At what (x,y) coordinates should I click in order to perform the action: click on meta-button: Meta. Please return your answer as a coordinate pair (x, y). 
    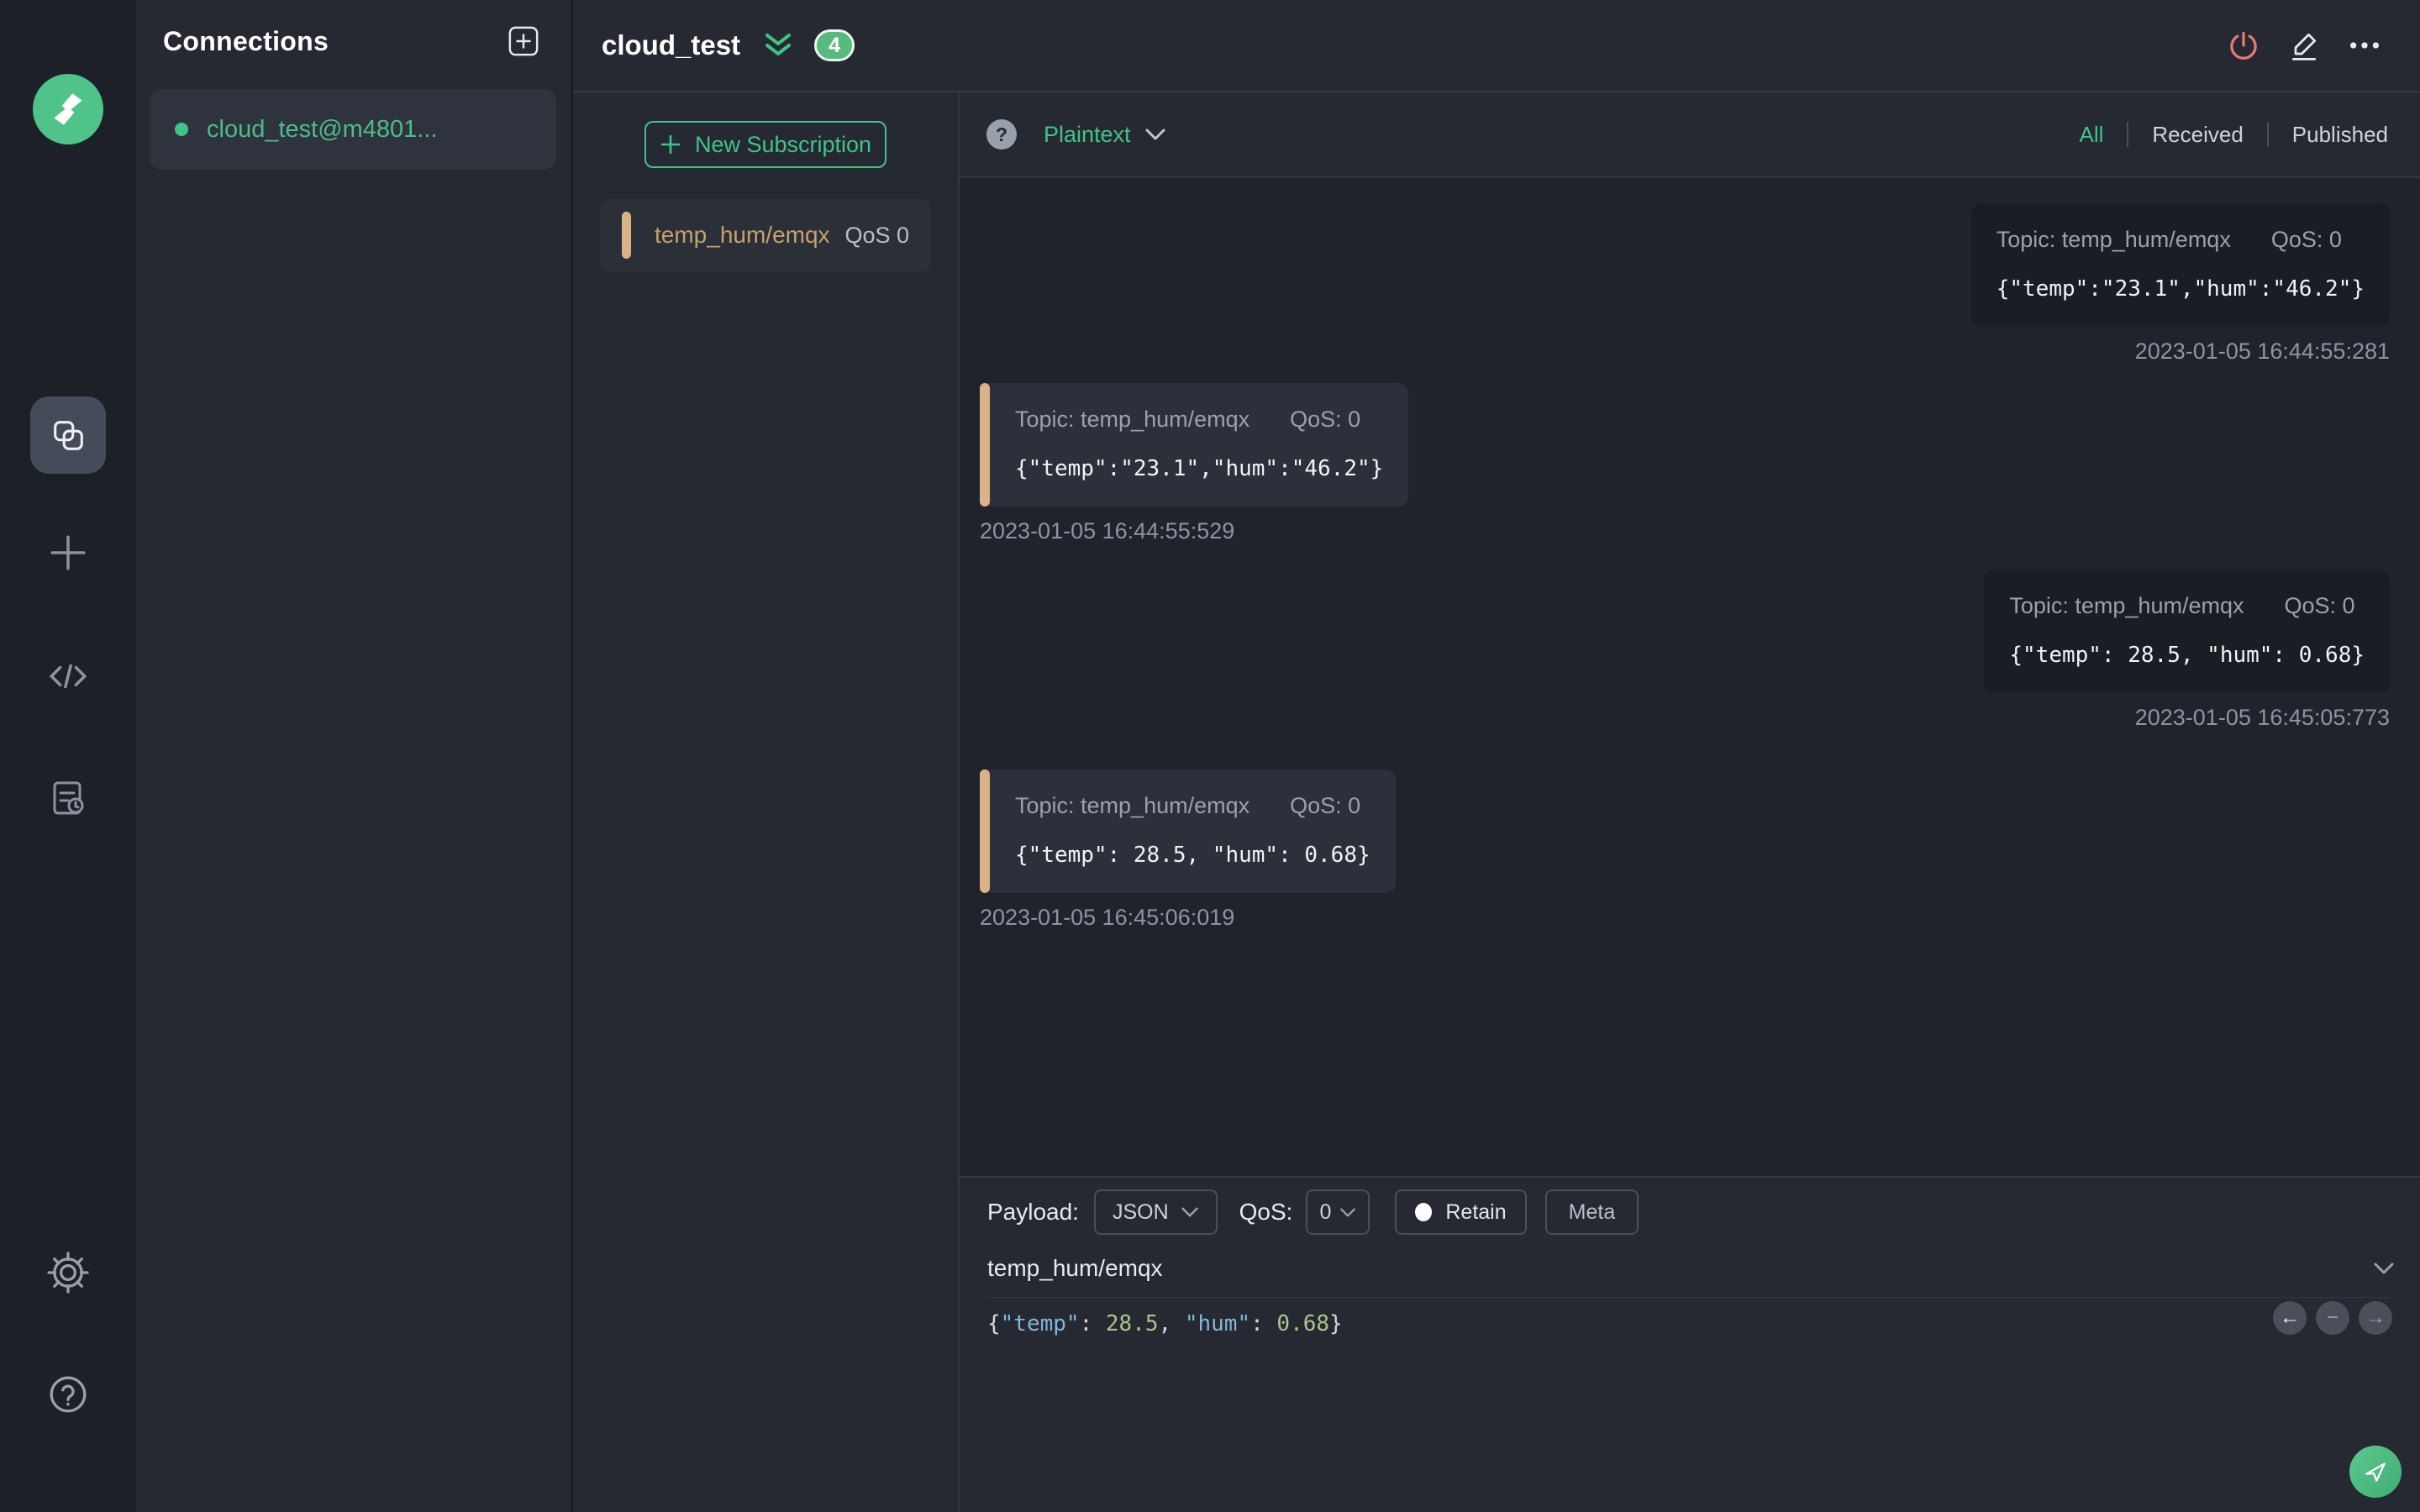
    Looking at the image, I should click on (1591, 1212).